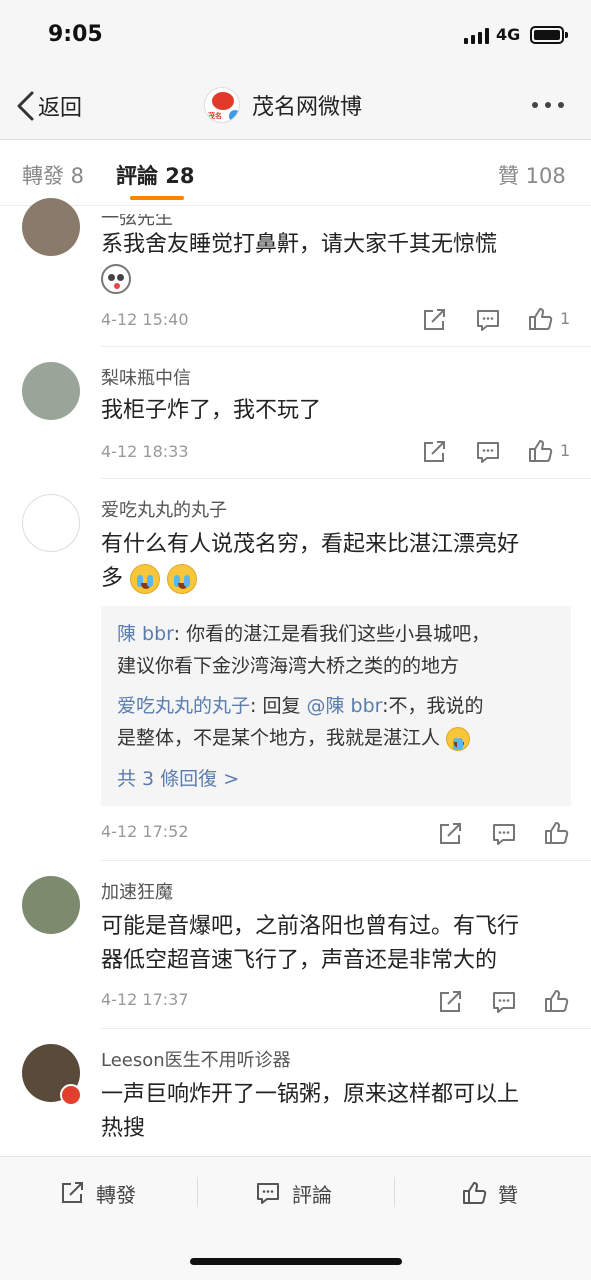 The width and height of the screenshot is (591, 1280). Describe the element at coordinates (196, 1059) in the screenshot. I see `comment-username: Leeson医生不用听诊器` at that location.